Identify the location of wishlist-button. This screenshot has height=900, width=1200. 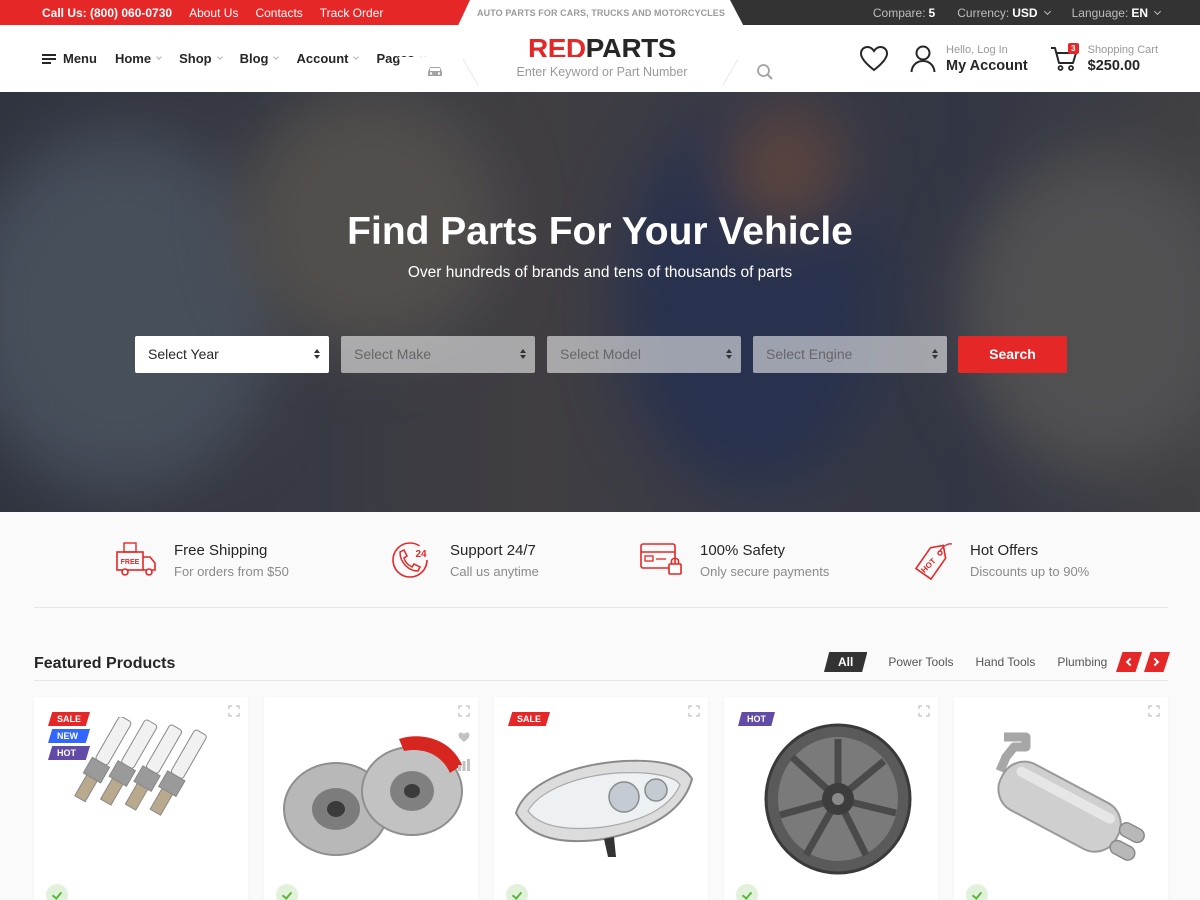
(874, 58).